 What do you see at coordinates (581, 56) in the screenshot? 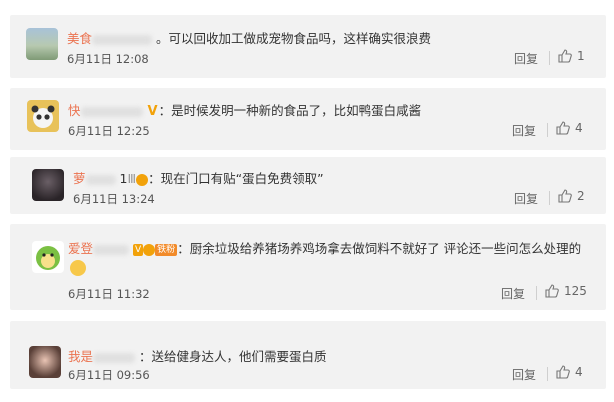
I see `like-count: 1` at bounding box center [581, 56].